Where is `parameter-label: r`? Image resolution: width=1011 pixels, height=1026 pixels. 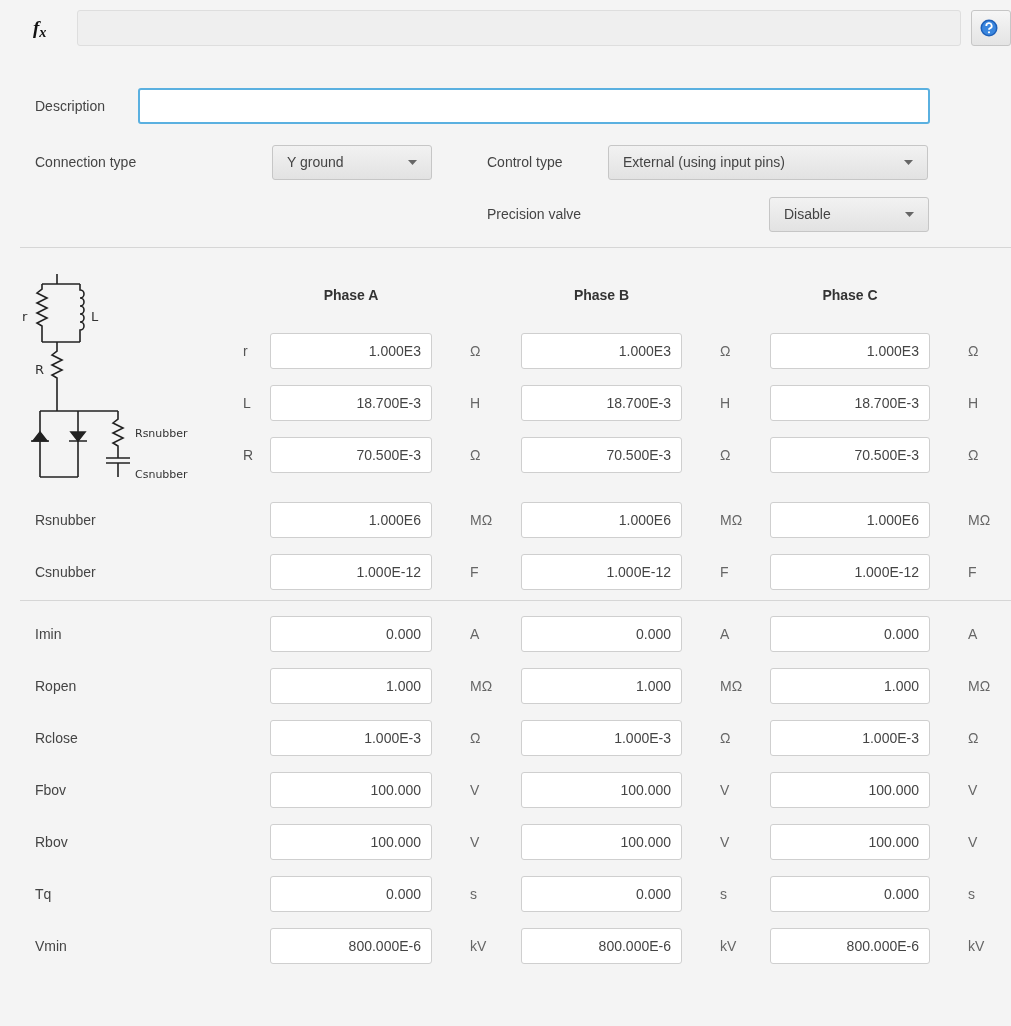
parameter-label: r is located at coordinates (245, 350).